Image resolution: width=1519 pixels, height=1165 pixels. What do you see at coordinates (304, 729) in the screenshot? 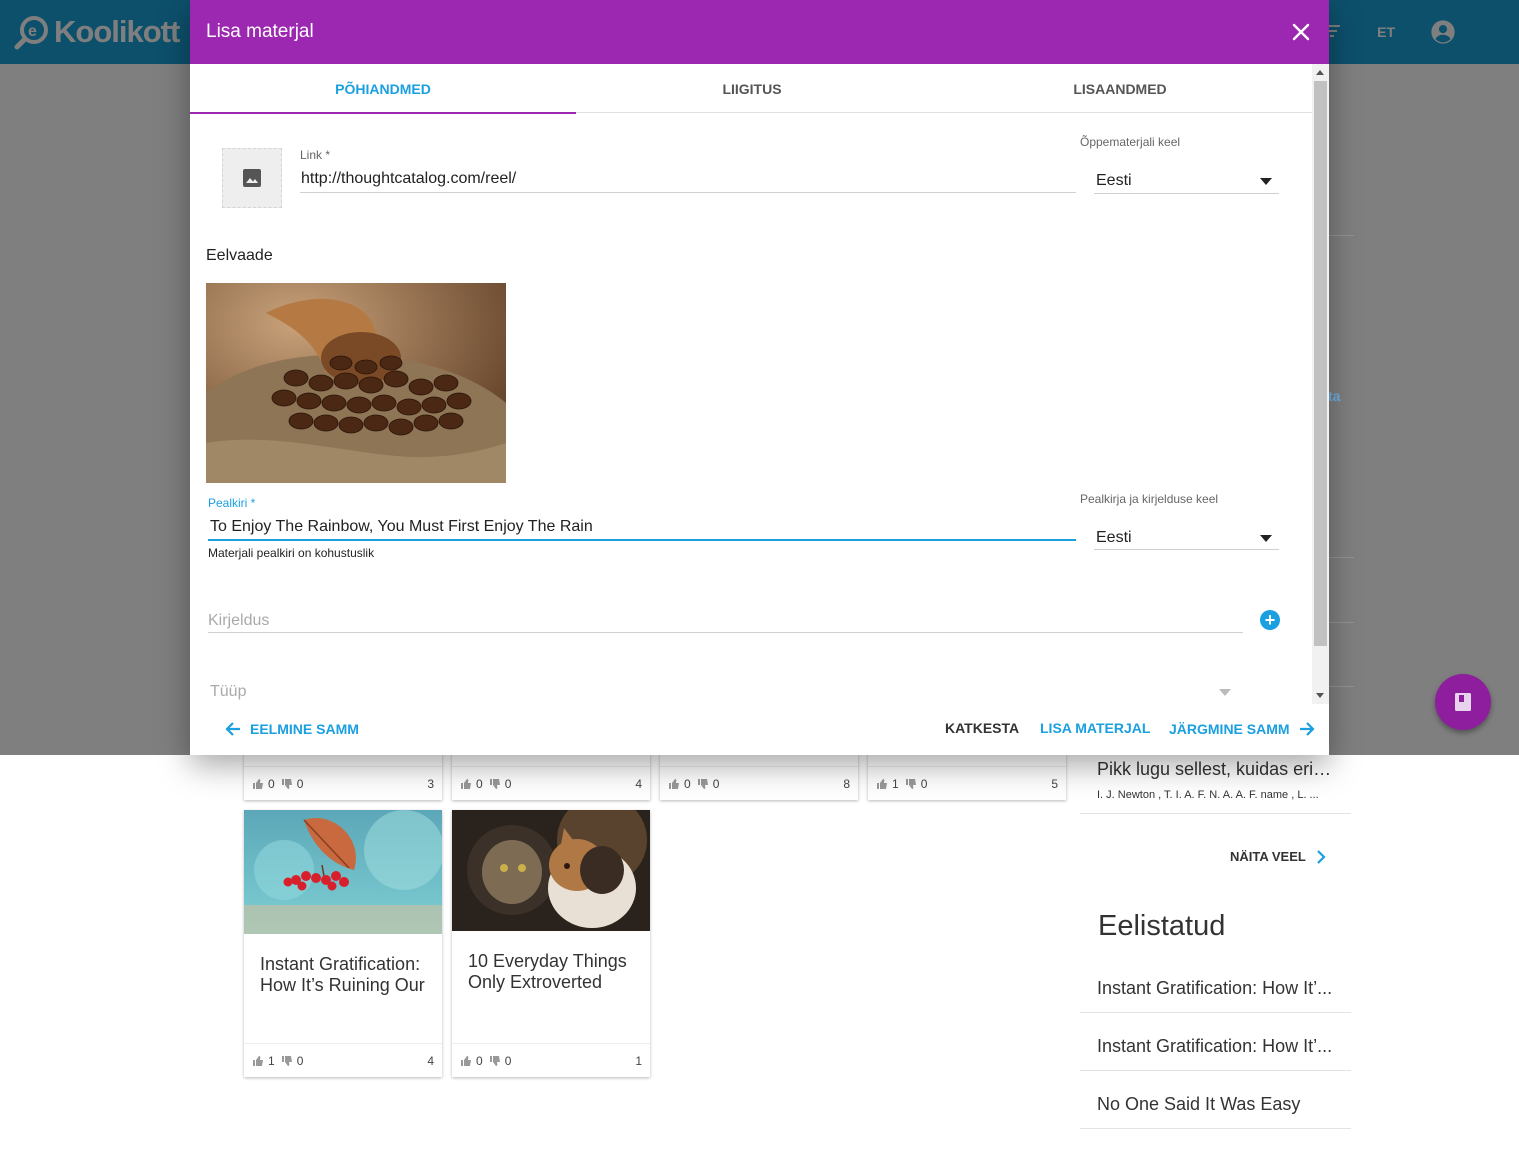
I see `previous-step-label: EELMINE SAMM` at bounding box center [304, 729].